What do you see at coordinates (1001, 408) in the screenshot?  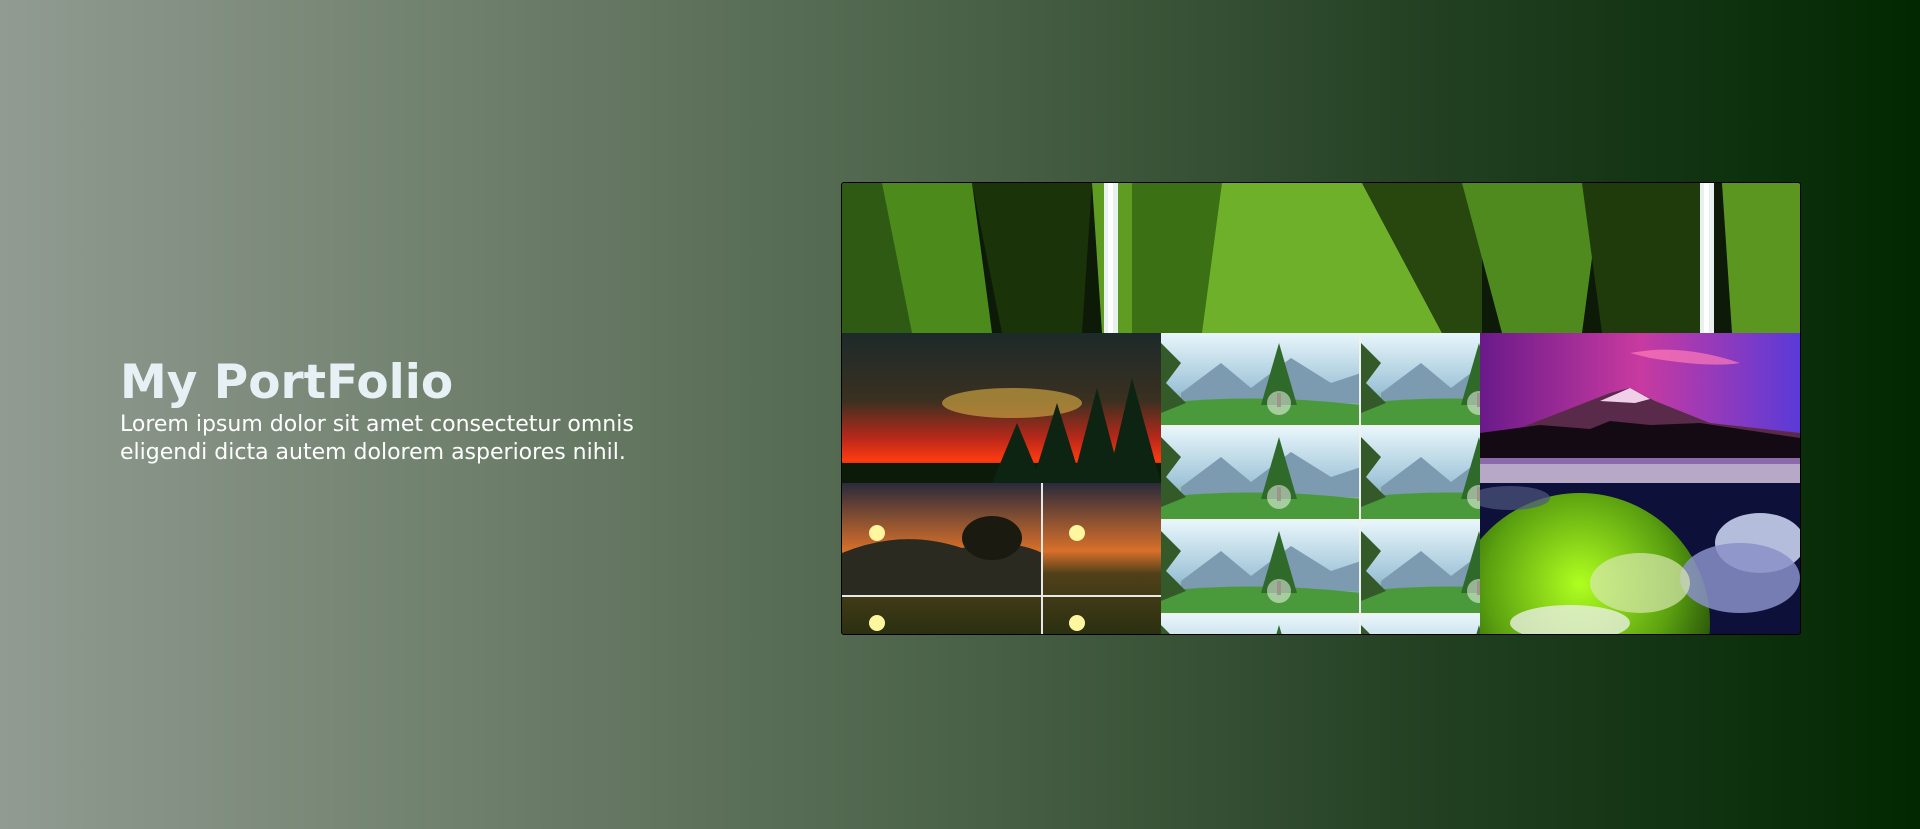 I see `gallery-image-red-sunset-forest` at bounding box center [1001, 408].